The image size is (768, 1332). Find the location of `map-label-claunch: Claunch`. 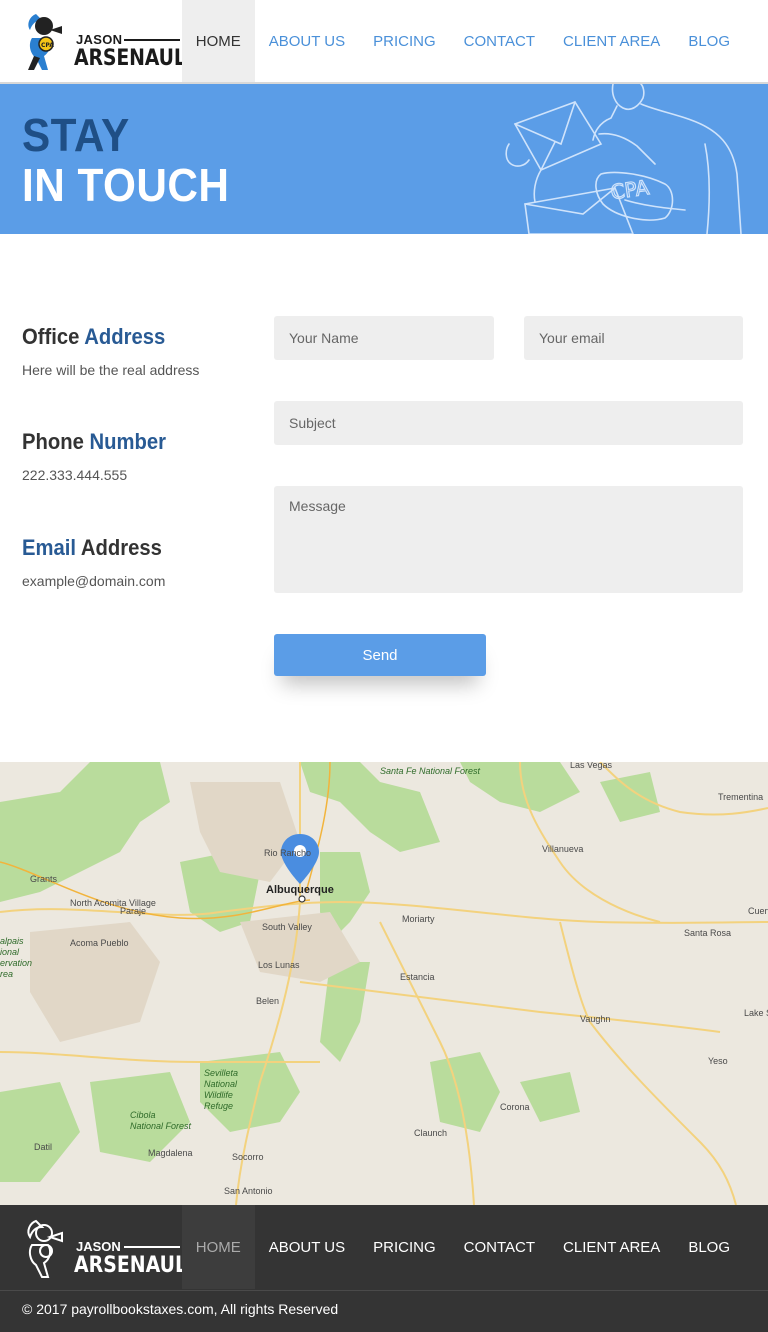

map-label-claunch: Claunch is located at coordinates (431, 1133).